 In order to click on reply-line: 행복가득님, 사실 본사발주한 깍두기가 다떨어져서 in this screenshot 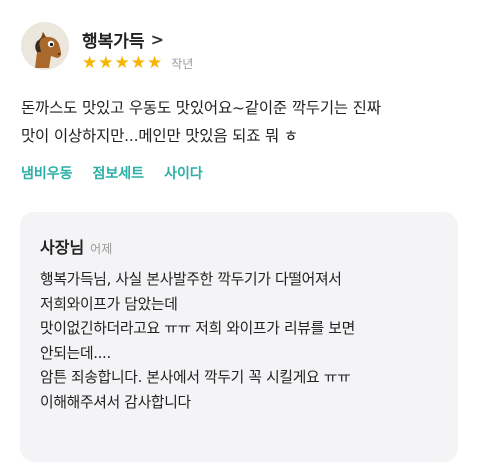, I will do `click(191, 279)`.